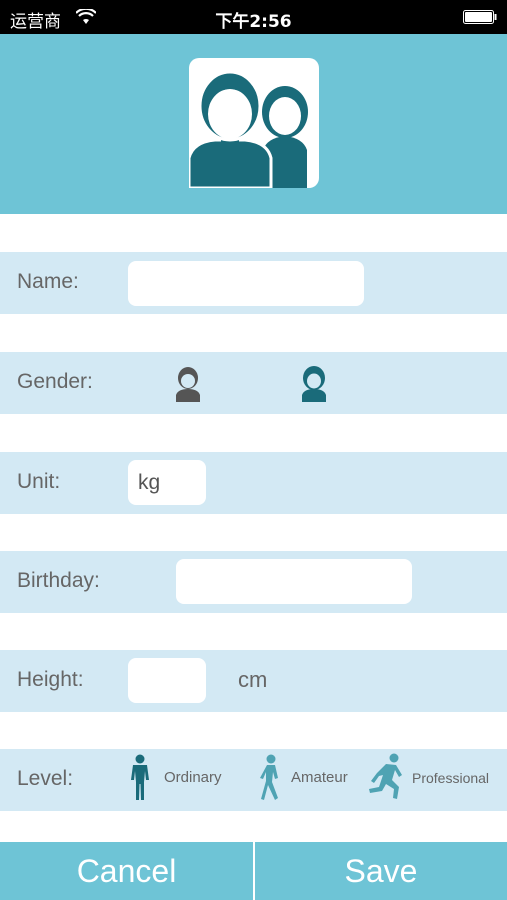  I want to click on level-ordinary: Ordinary, so click(193, 777).